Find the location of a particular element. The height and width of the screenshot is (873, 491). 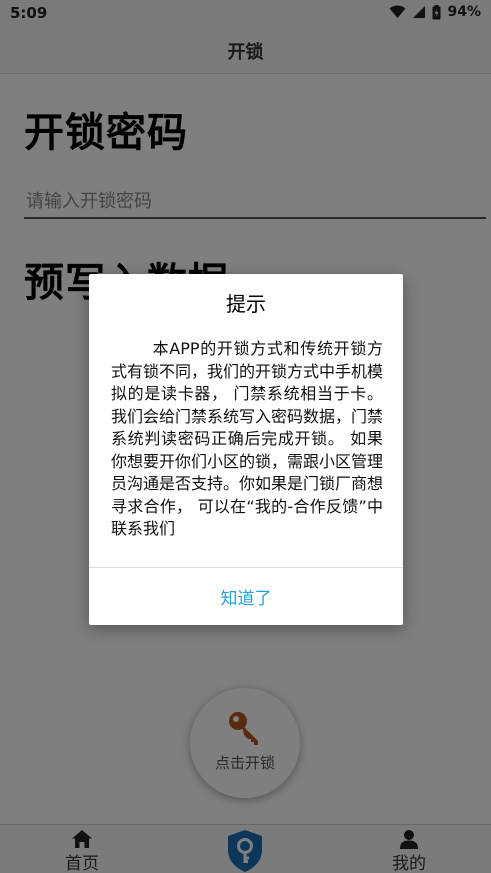

confirm-button: 知道了 is located at coordinates (246, 596).